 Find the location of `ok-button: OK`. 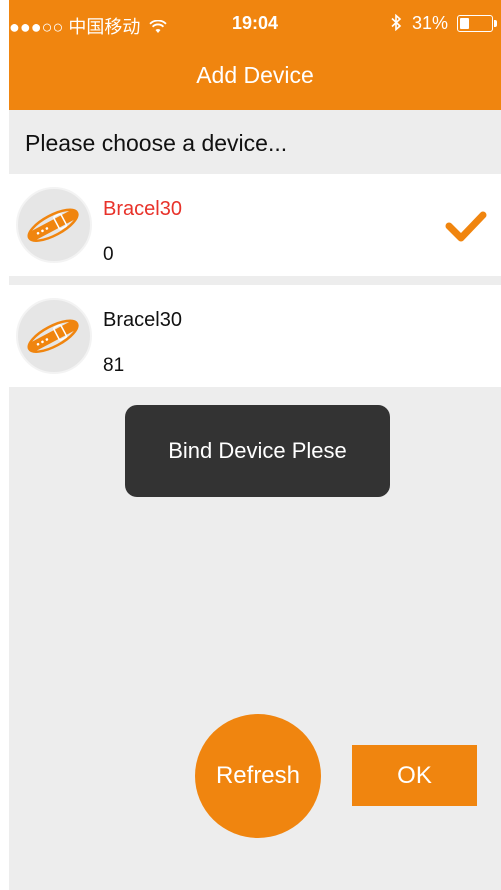

ok-button: OK is located at coordinates (414, 775).